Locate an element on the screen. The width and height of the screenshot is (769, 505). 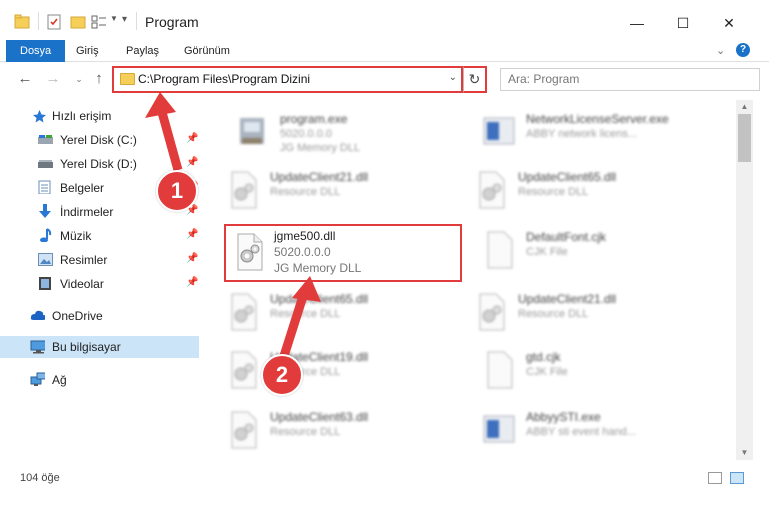
minimize-button: — is located at coordinates (637, 23).